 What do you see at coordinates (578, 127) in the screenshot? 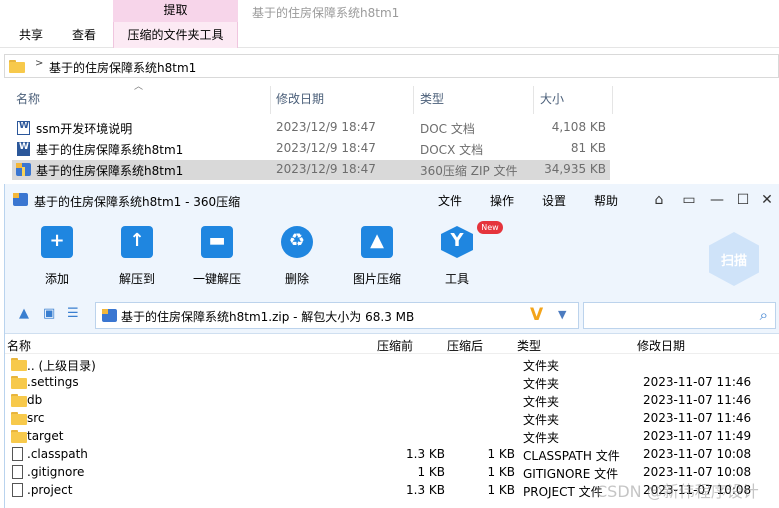
I see `file-size: 4,108 KB` at bounding box center [578, 127].